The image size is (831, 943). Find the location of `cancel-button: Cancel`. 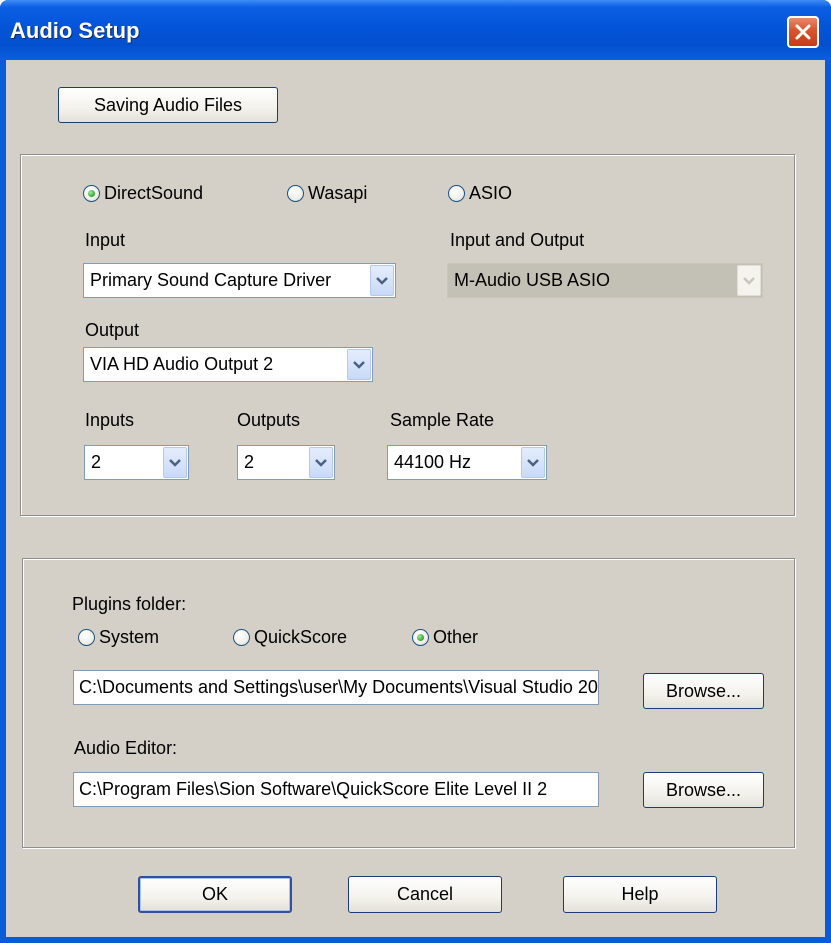

cancel-button: Cancel is located at coordinates (425, 894).